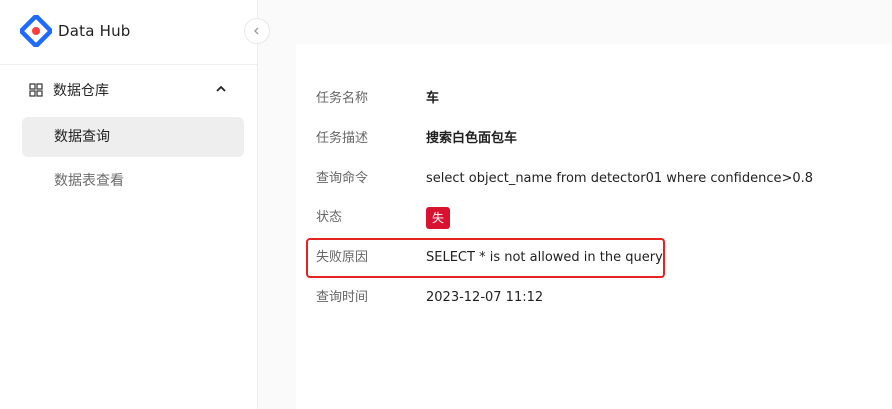 The height and width of the screenshot is (409, 892). I want to click on menu-group-label: 数据仓库, so click(81, 91).